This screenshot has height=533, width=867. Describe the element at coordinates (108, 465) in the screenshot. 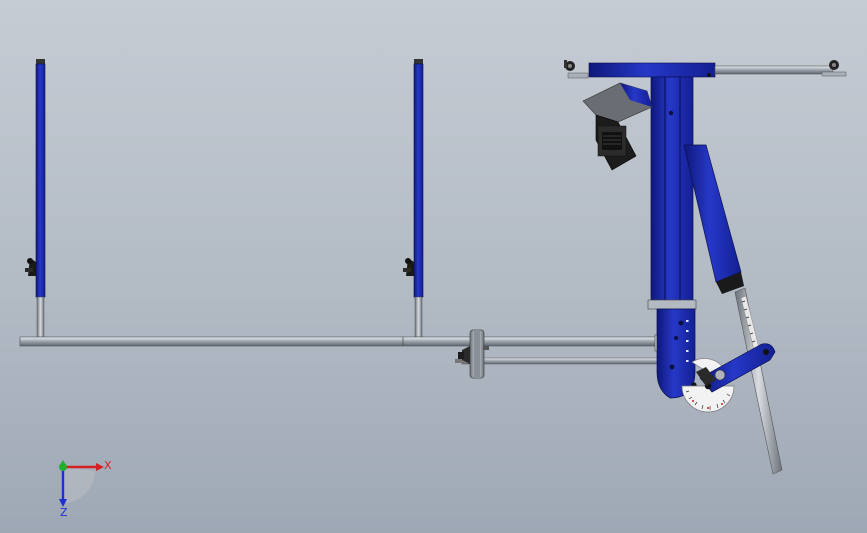

I see `x-axis-label: X` at that location.